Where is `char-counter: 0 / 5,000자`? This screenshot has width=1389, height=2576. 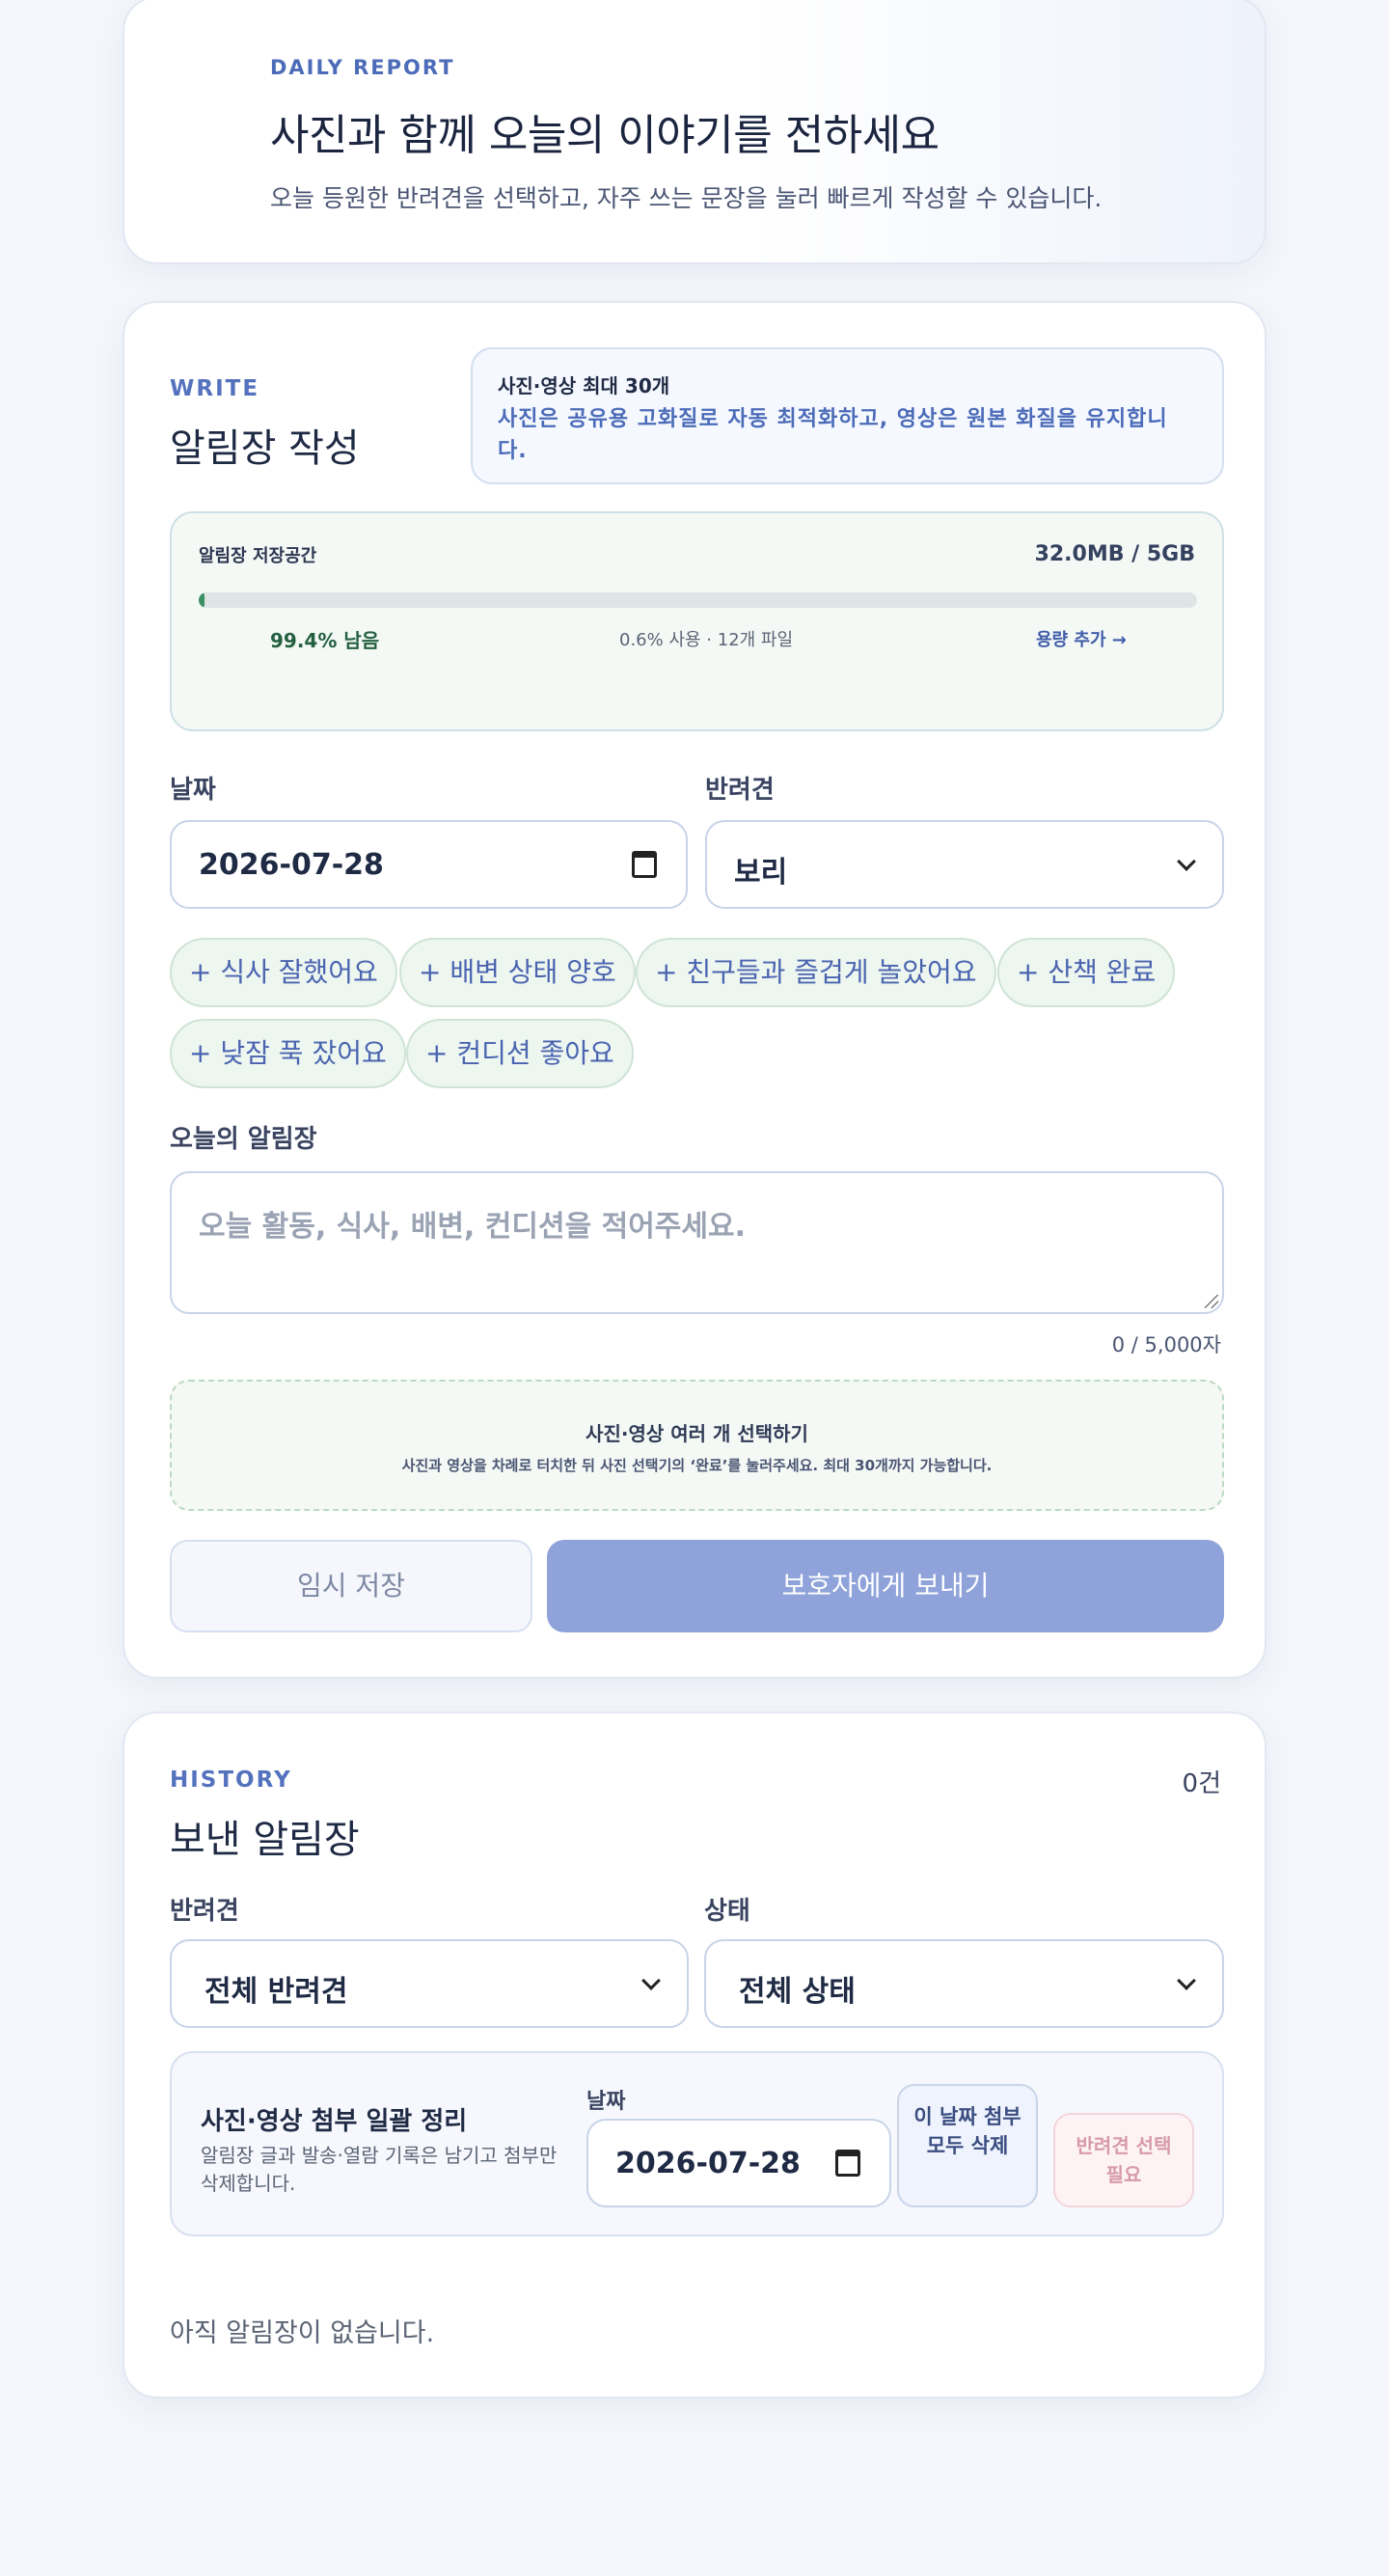
char-counter: 0 / 5,000자 is located at coordinates (1166, 1345).